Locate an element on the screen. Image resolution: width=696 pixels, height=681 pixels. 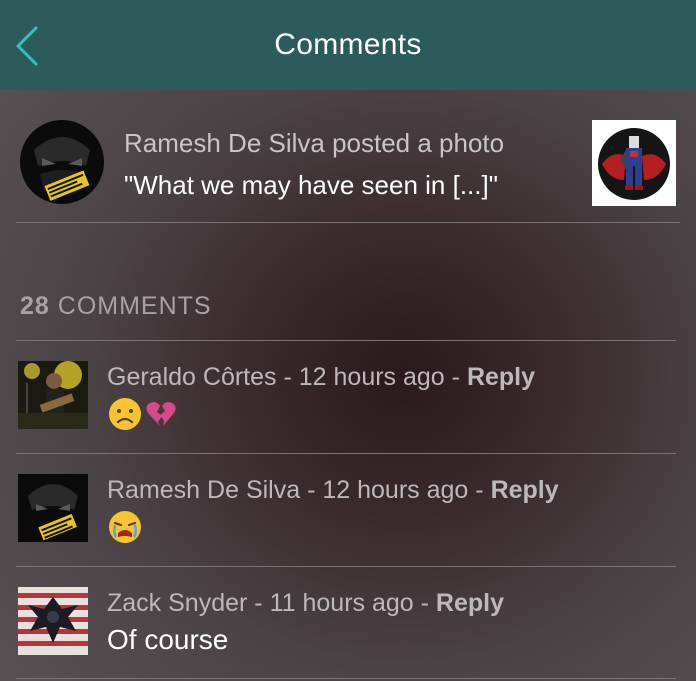
post-caption: "What we may have seen in [...]" is located at coordinates (311, 185).